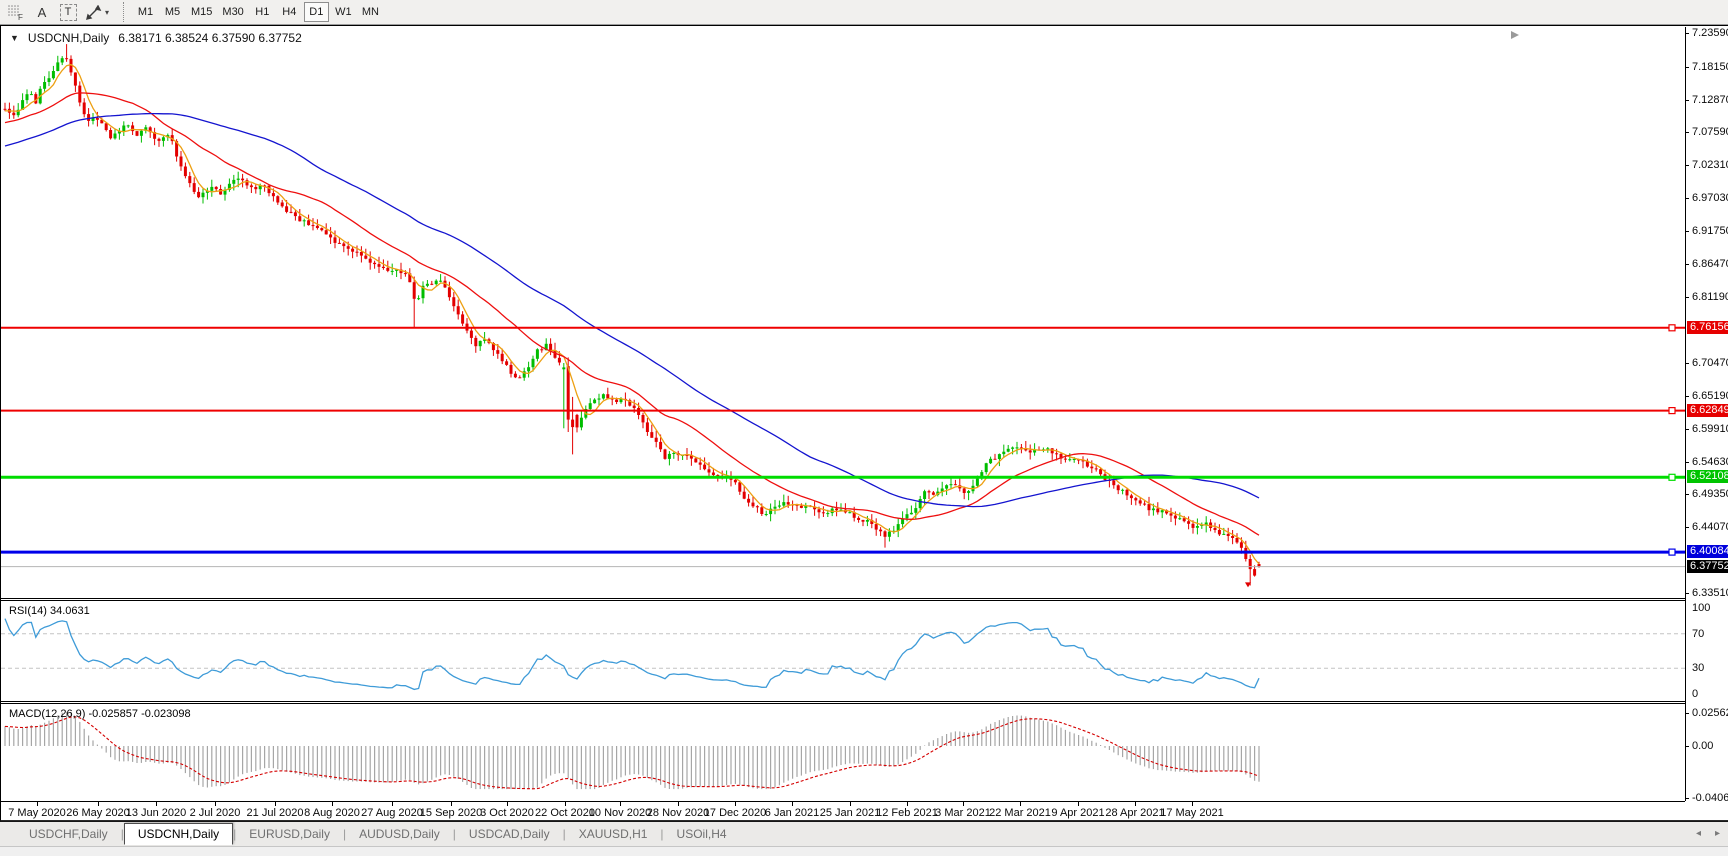  I want to click on date-axis-label: 3 Oct 2020, so click(507, 813).